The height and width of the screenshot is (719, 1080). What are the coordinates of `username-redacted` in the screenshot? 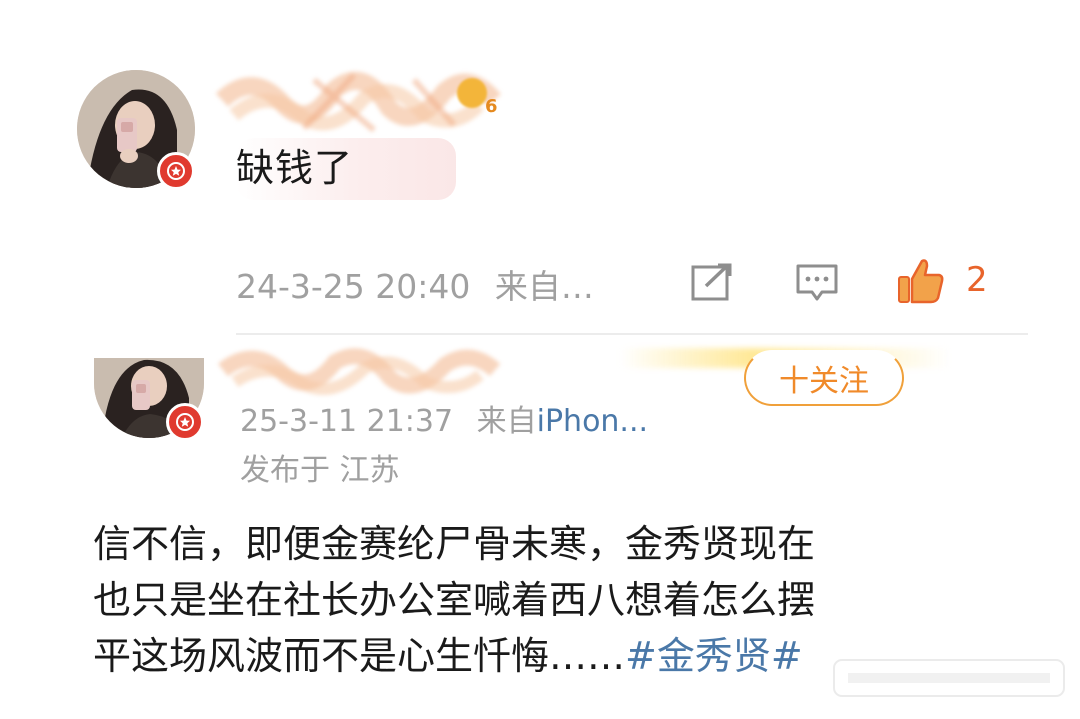 It's located at (360, 370).